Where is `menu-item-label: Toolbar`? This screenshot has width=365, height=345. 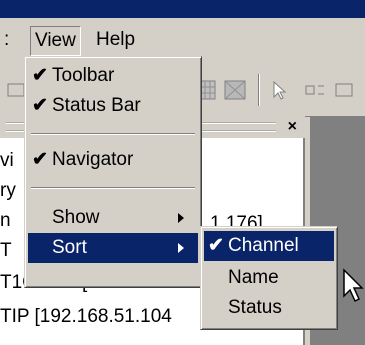
menu-item-label: Toolbar is located at coordinates (83, 75).